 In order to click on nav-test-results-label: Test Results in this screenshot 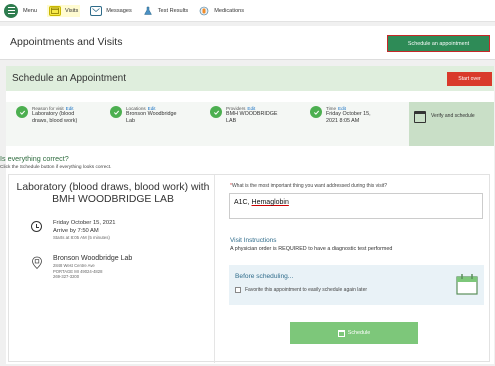, I will do `click(173, 10)`.